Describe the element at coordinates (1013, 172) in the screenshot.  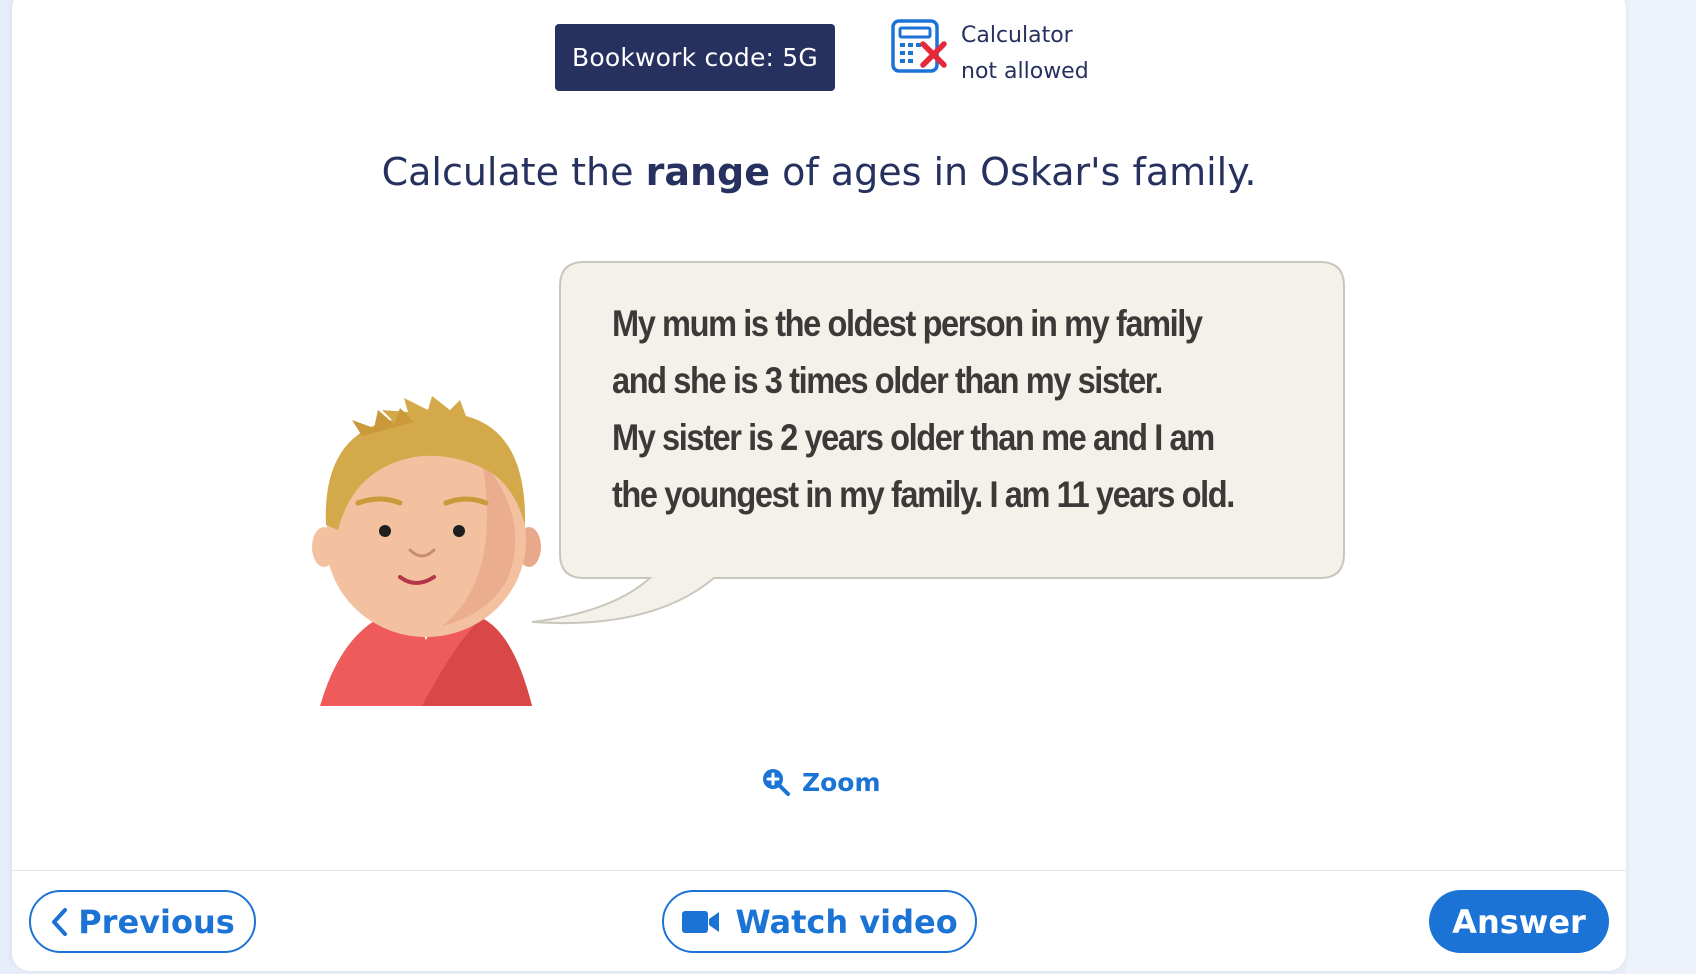
I see `question-suffix: of ages in Oskar's family.` at that location.